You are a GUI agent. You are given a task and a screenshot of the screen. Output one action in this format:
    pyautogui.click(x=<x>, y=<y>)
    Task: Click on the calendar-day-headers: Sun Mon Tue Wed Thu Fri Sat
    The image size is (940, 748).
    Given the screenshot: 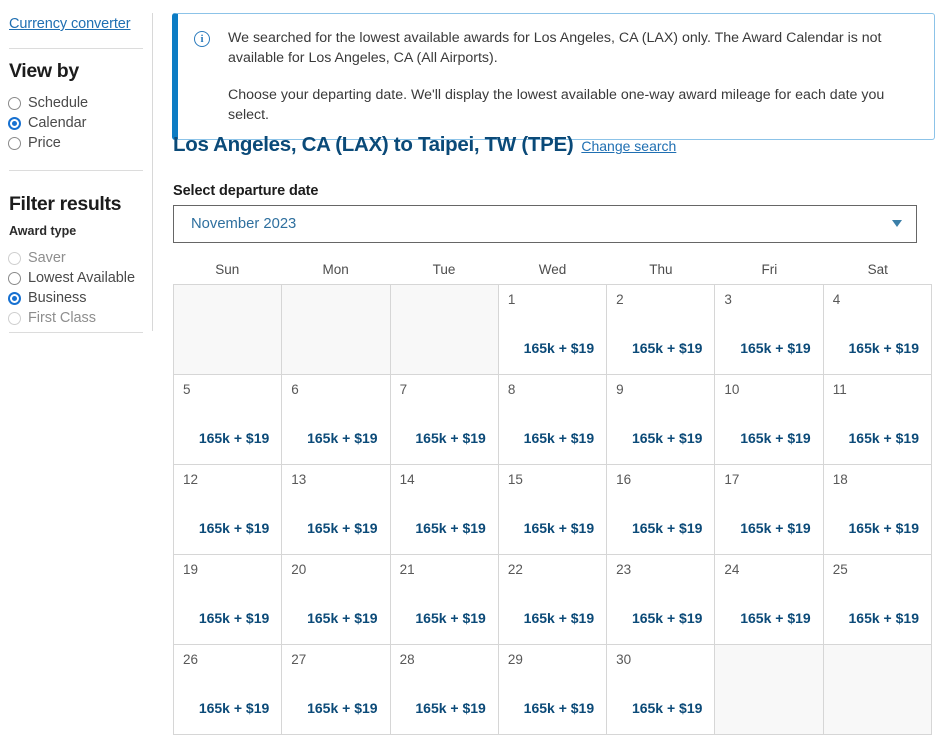 What is the action you would take?
    pyautogui.click(x=552, y=273)
    